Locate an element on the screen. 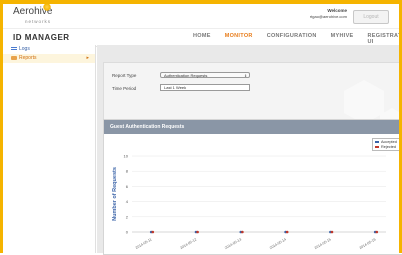 This screenshot has width=402, height=255. time-period-row: Time Period is located at coordinates (135, 88).